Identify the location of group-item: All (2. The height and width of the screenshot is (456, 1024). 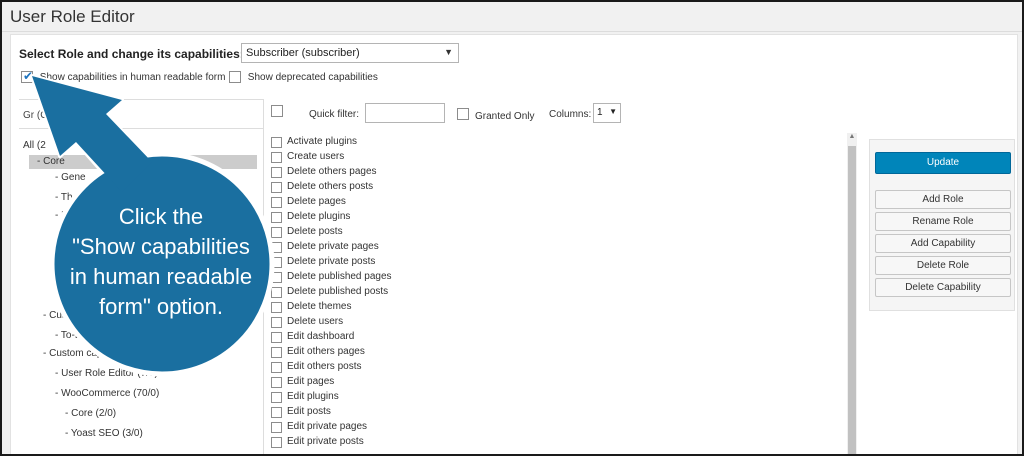
(145, 146).